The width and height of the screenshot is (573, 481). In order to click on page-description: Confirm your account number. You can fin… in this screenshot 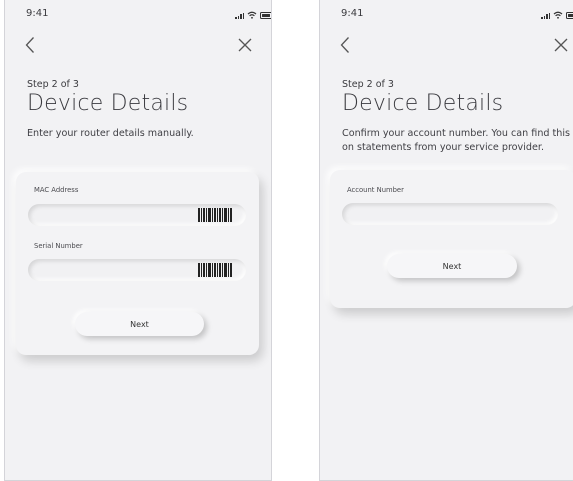, I will do `click(456, 140)`.